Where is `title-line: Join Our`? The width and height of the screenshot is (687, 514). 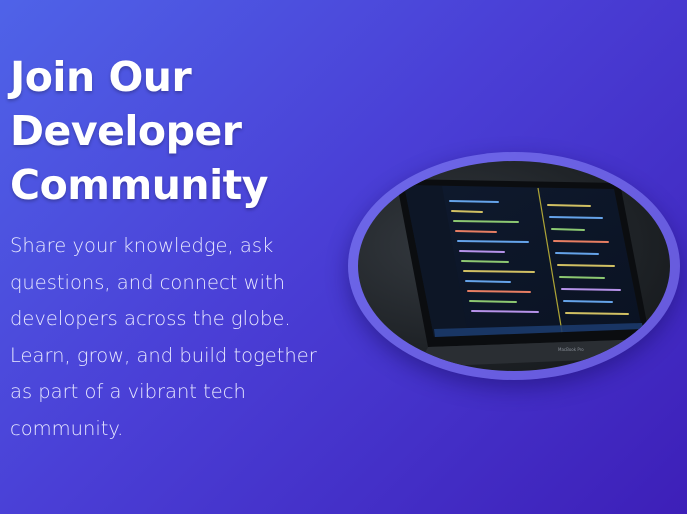
title-line: Join Our is located at coordinates (101, 77).